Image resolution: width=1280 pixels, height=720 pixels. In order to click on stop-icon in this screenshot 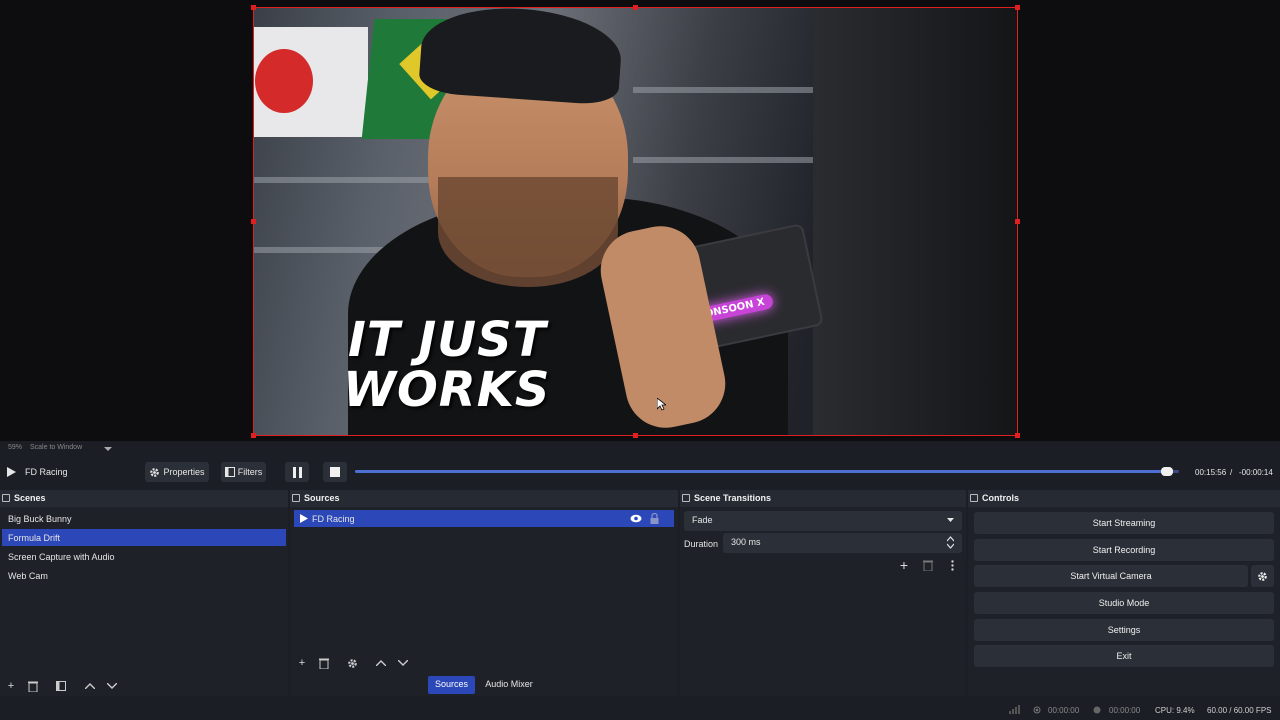, I will do `click(335, 472)`.